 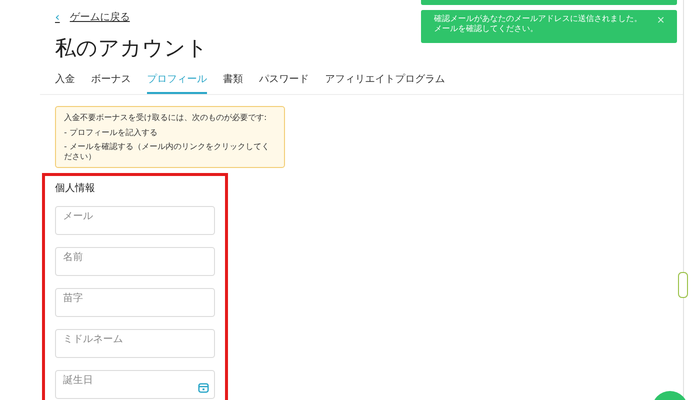 What do you see at coordinates (385, 83) in the screenshot?
I see `tab: アフィリエイトプログラム` at bounding box center [385, 83].